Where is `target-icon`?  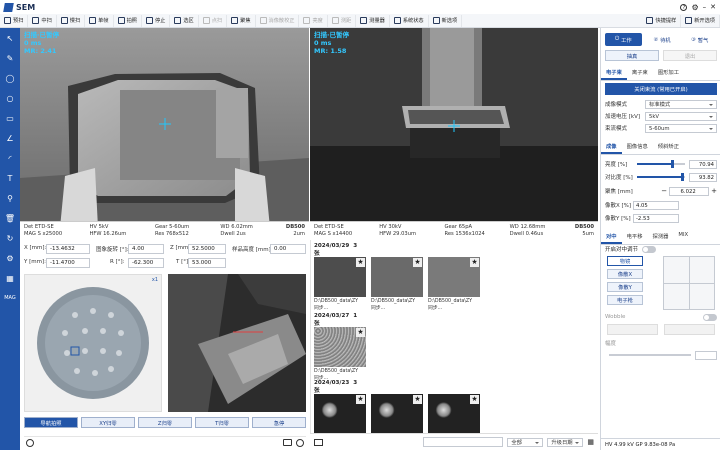
target-icon is located at coordinates (300, 442).